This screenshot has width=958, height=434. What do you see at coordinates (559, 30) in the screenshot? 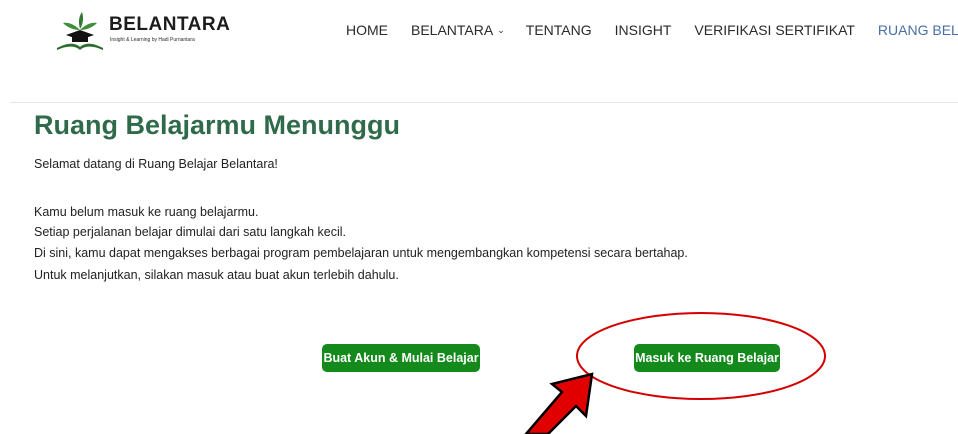
I see `nav-tentang: TENTANG` at bounding box center [559, 30].